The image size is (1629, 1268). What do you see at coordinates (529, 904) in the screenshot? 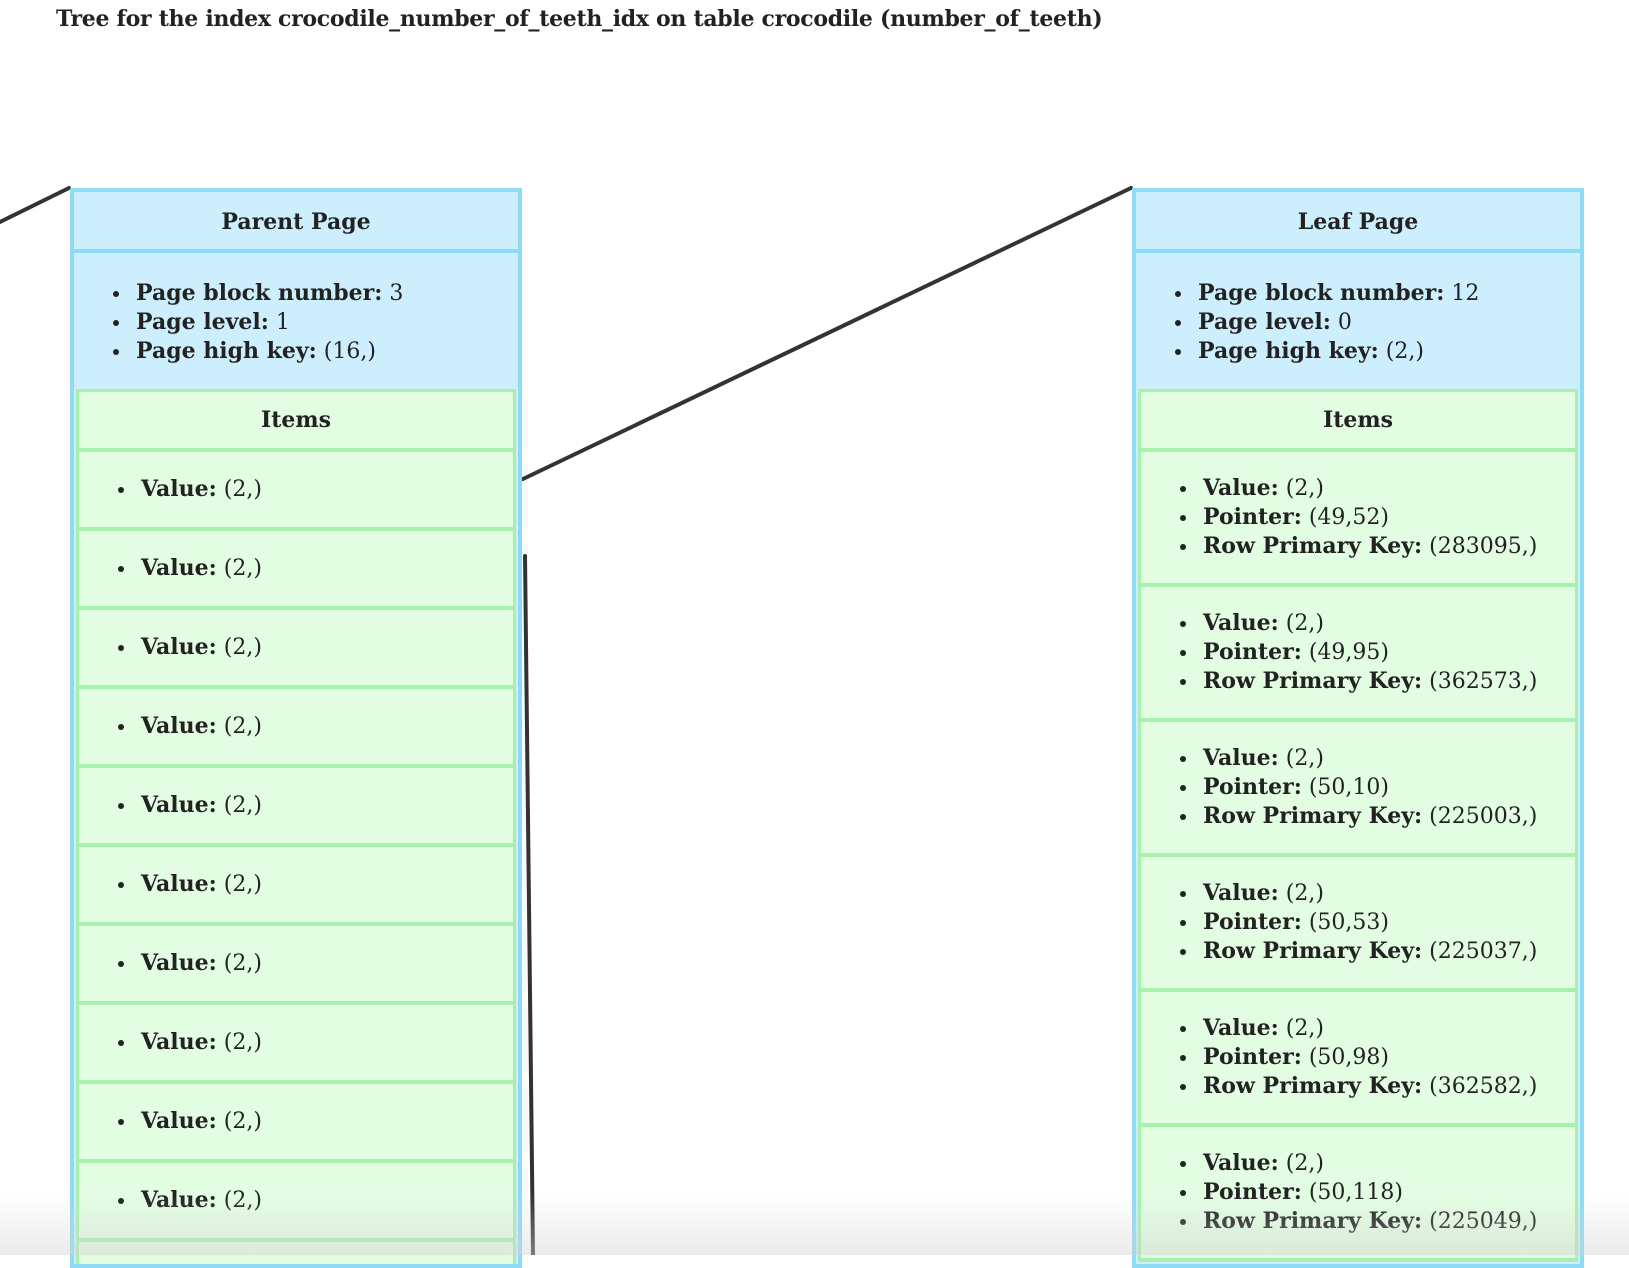
I see `connector-line-down-from-parent-item` at bounding box center [529, 904].